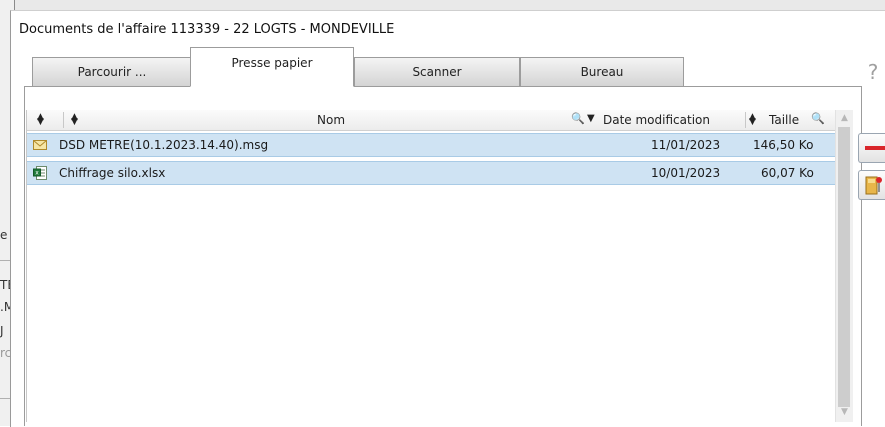 The height and width of the screenshot is (427, 885). Describe the element at coordinates (875, 148) in the screenshot. I see `minus-icon` at that location.